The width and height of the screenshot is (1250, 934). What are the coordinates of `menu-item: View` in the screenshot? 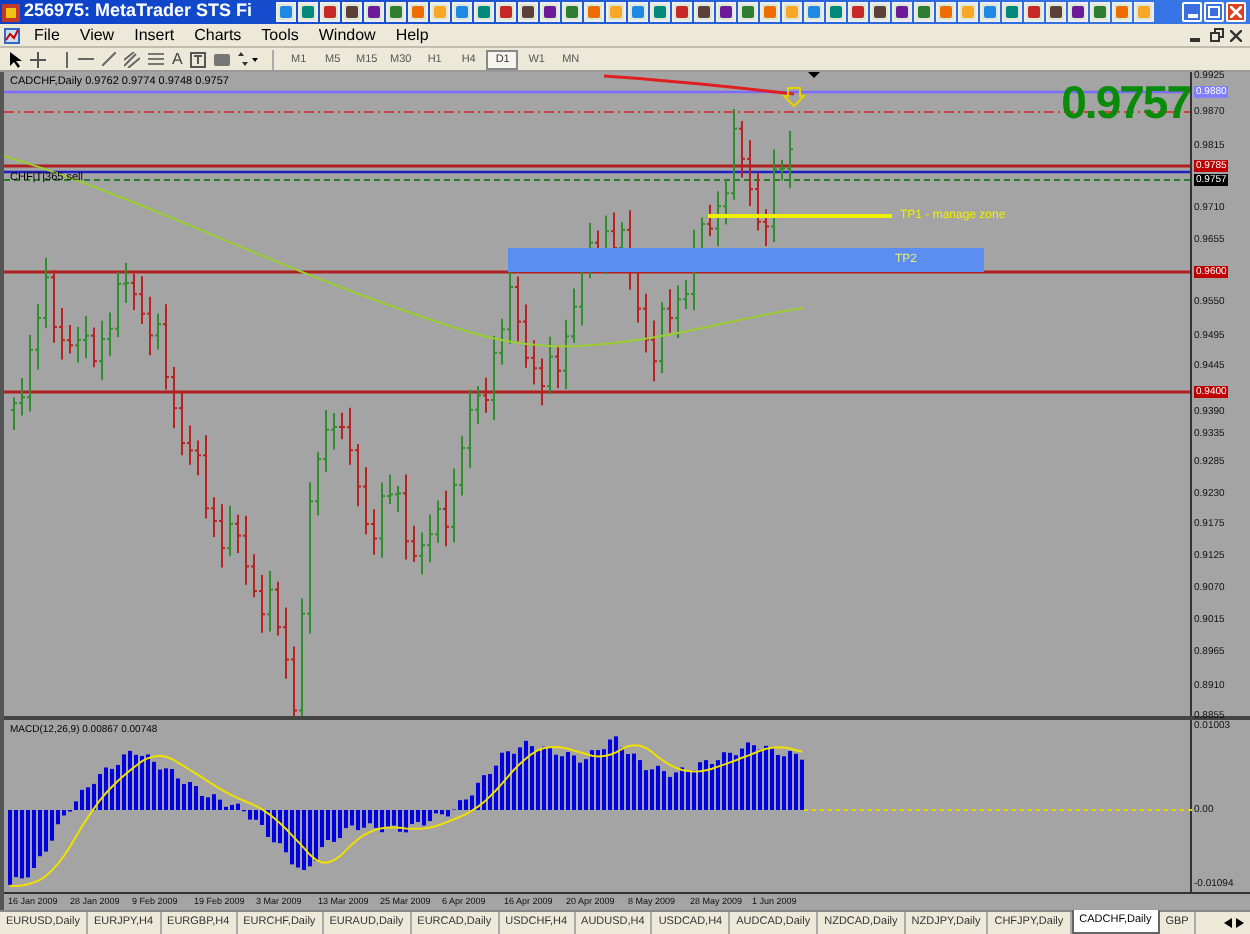 It's located at (97, 35).